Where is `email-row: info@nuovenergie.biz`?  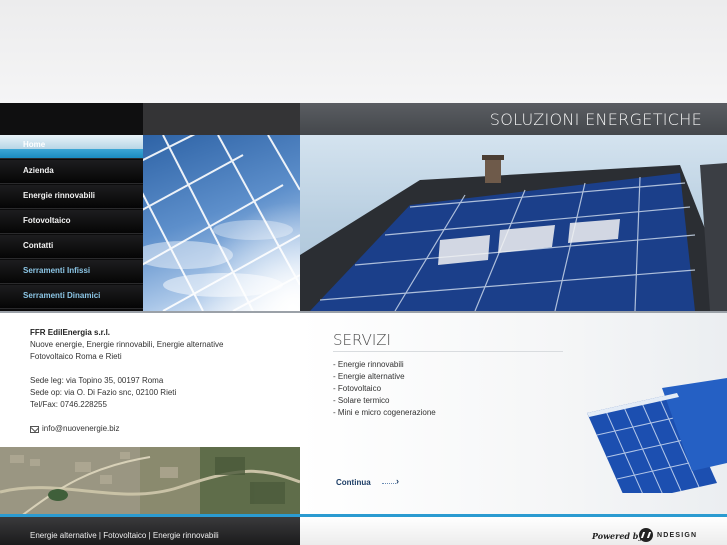 email-row: info@nuovenergie.biz is located at coordinates (160, 429).